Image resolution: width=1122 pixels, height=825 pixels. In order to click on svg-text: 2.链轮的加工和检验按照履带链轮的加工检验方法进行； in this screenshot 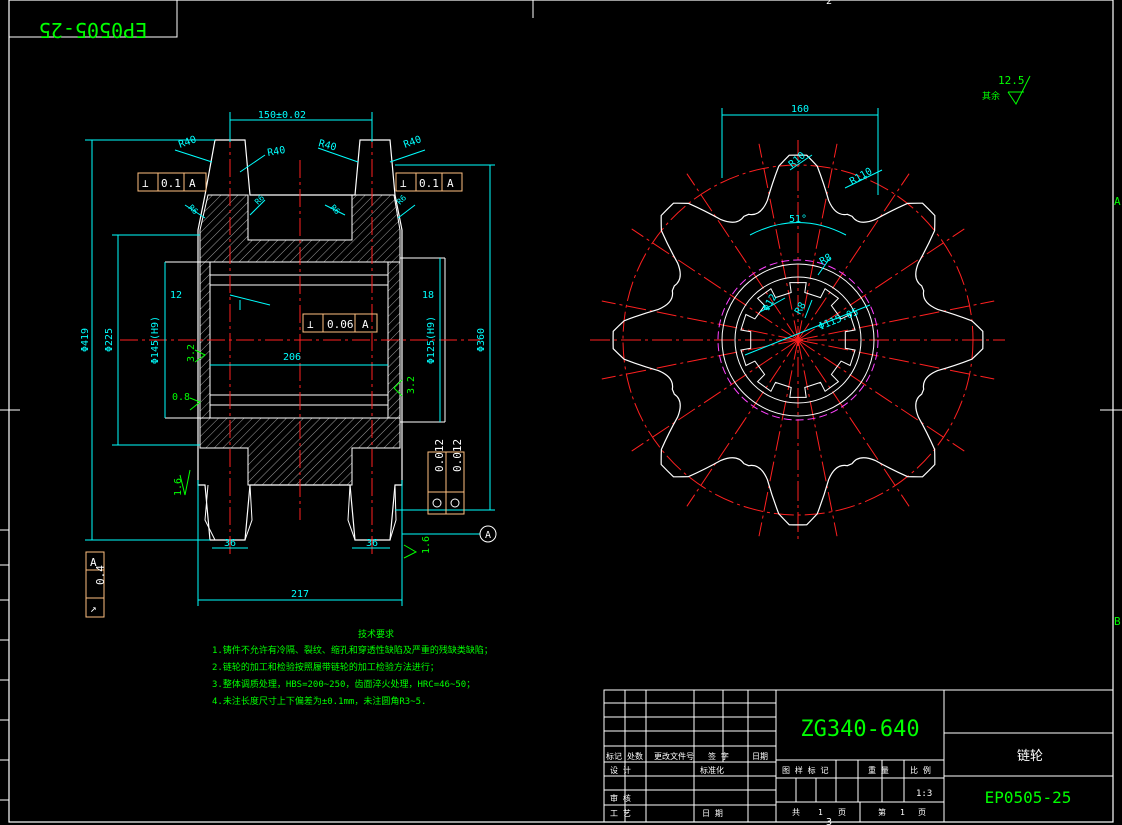, I will do `click(325, 667)`.